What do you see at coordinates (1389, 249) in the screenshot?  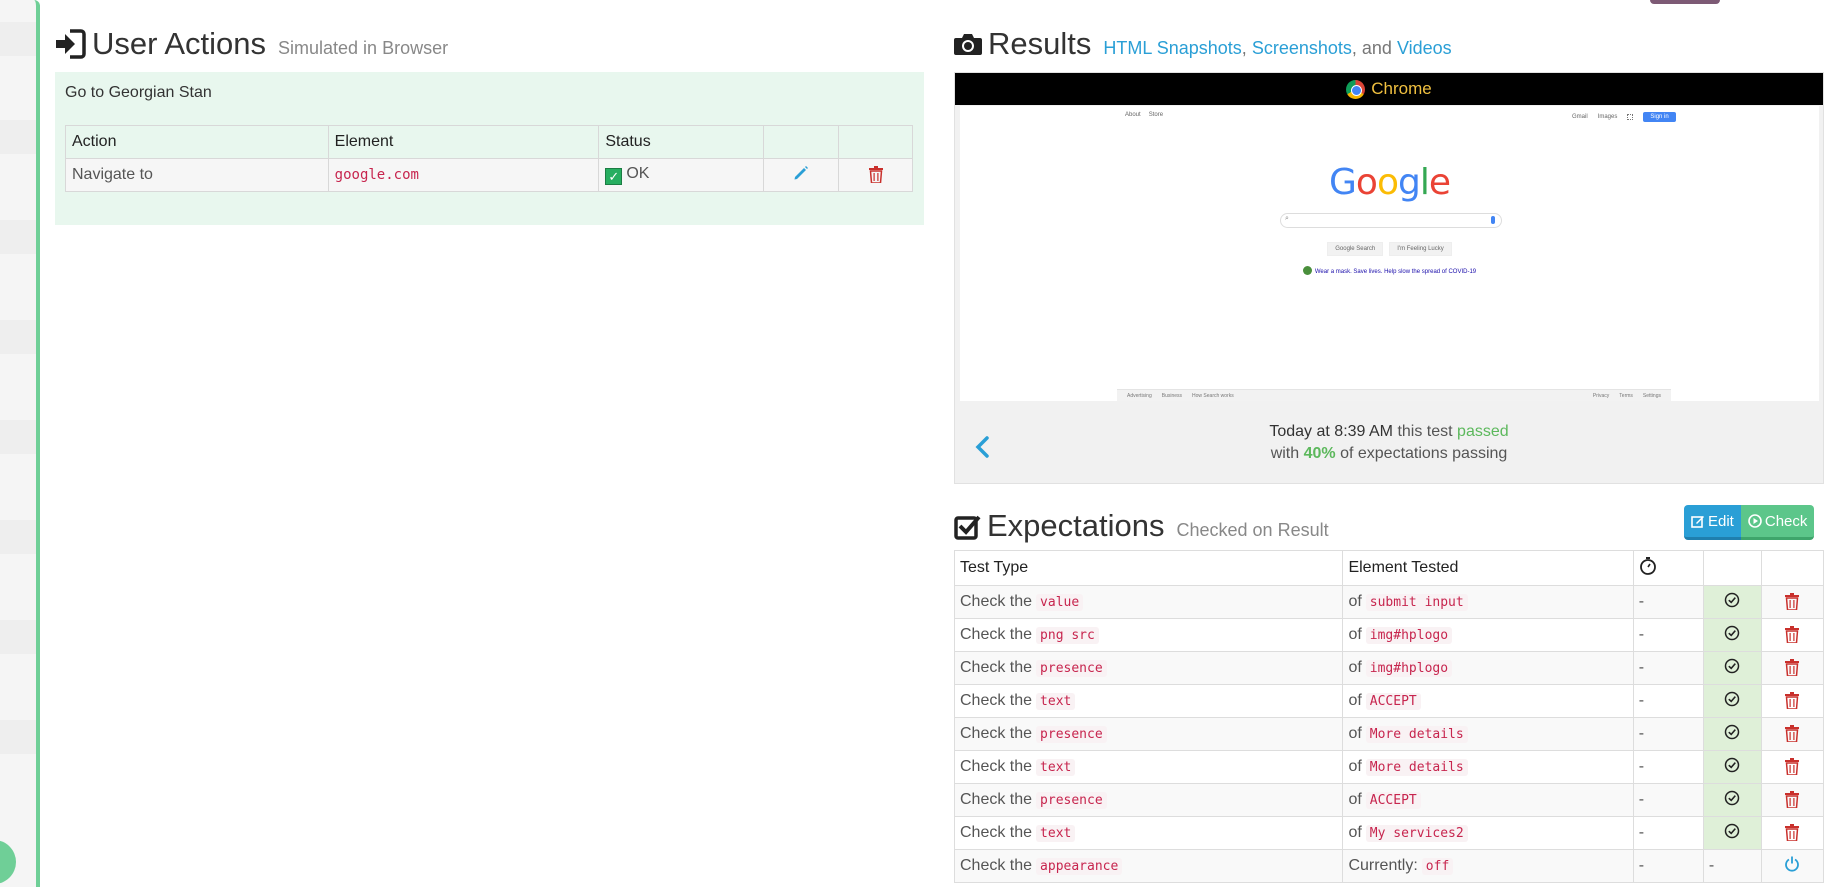 I see `screenshot-buttons: Google Search I'm Feeling Lucky` at bounding box center [1389, 249].